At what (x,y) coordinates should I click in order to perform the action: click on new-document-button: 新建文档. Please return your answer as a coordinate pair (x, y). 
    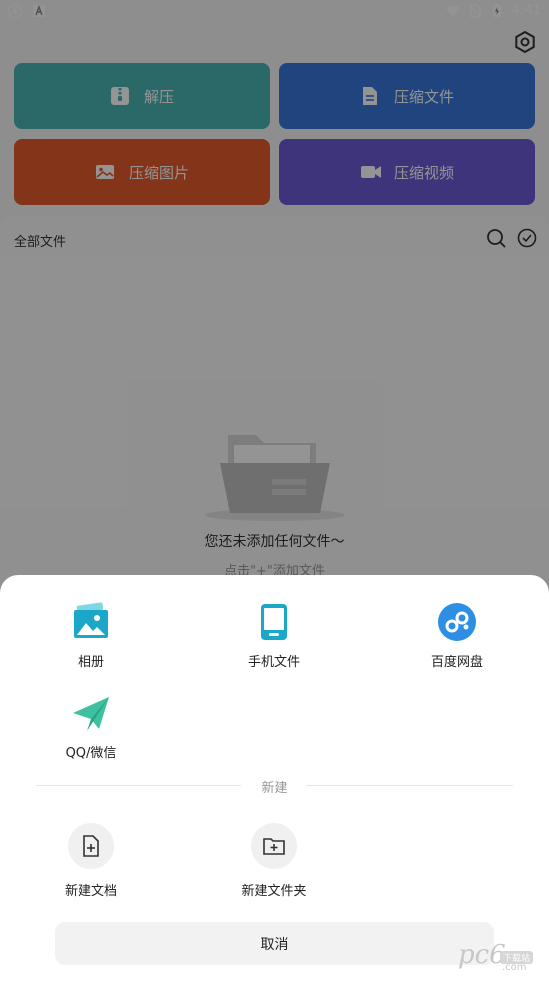
    Looking at the image, I should click on (91, 861).